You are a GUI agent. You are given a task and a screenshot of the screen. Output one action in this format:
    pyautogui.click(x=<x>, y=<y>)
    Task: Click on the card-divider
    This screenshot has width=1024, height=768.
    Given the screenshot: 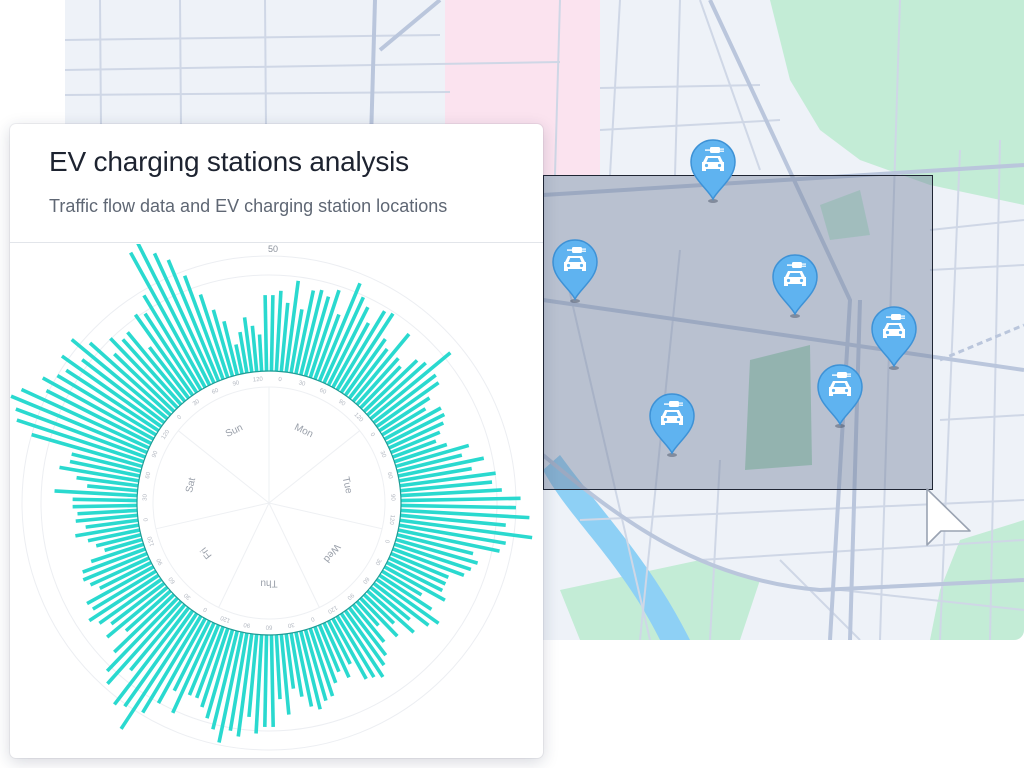 What is the action you would take?
    pyautogui.click(x=276, y=242)
    